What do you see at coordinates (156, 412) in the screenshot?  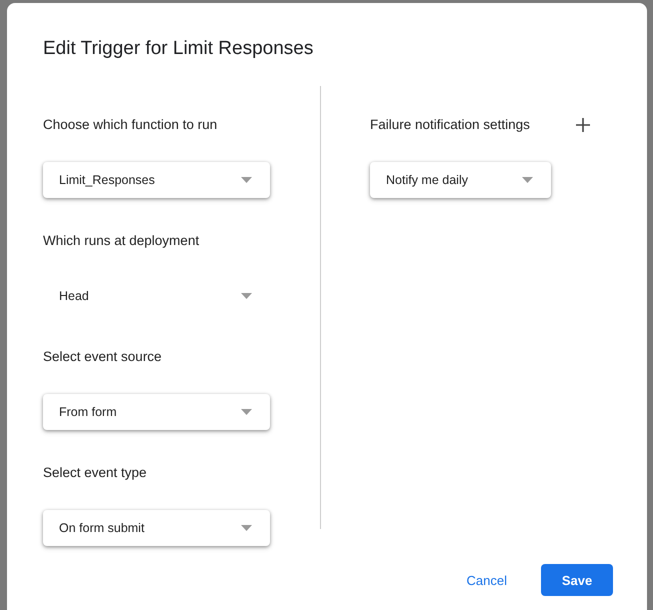 I see `dropdown: From form` at bounding box center [156, 412].